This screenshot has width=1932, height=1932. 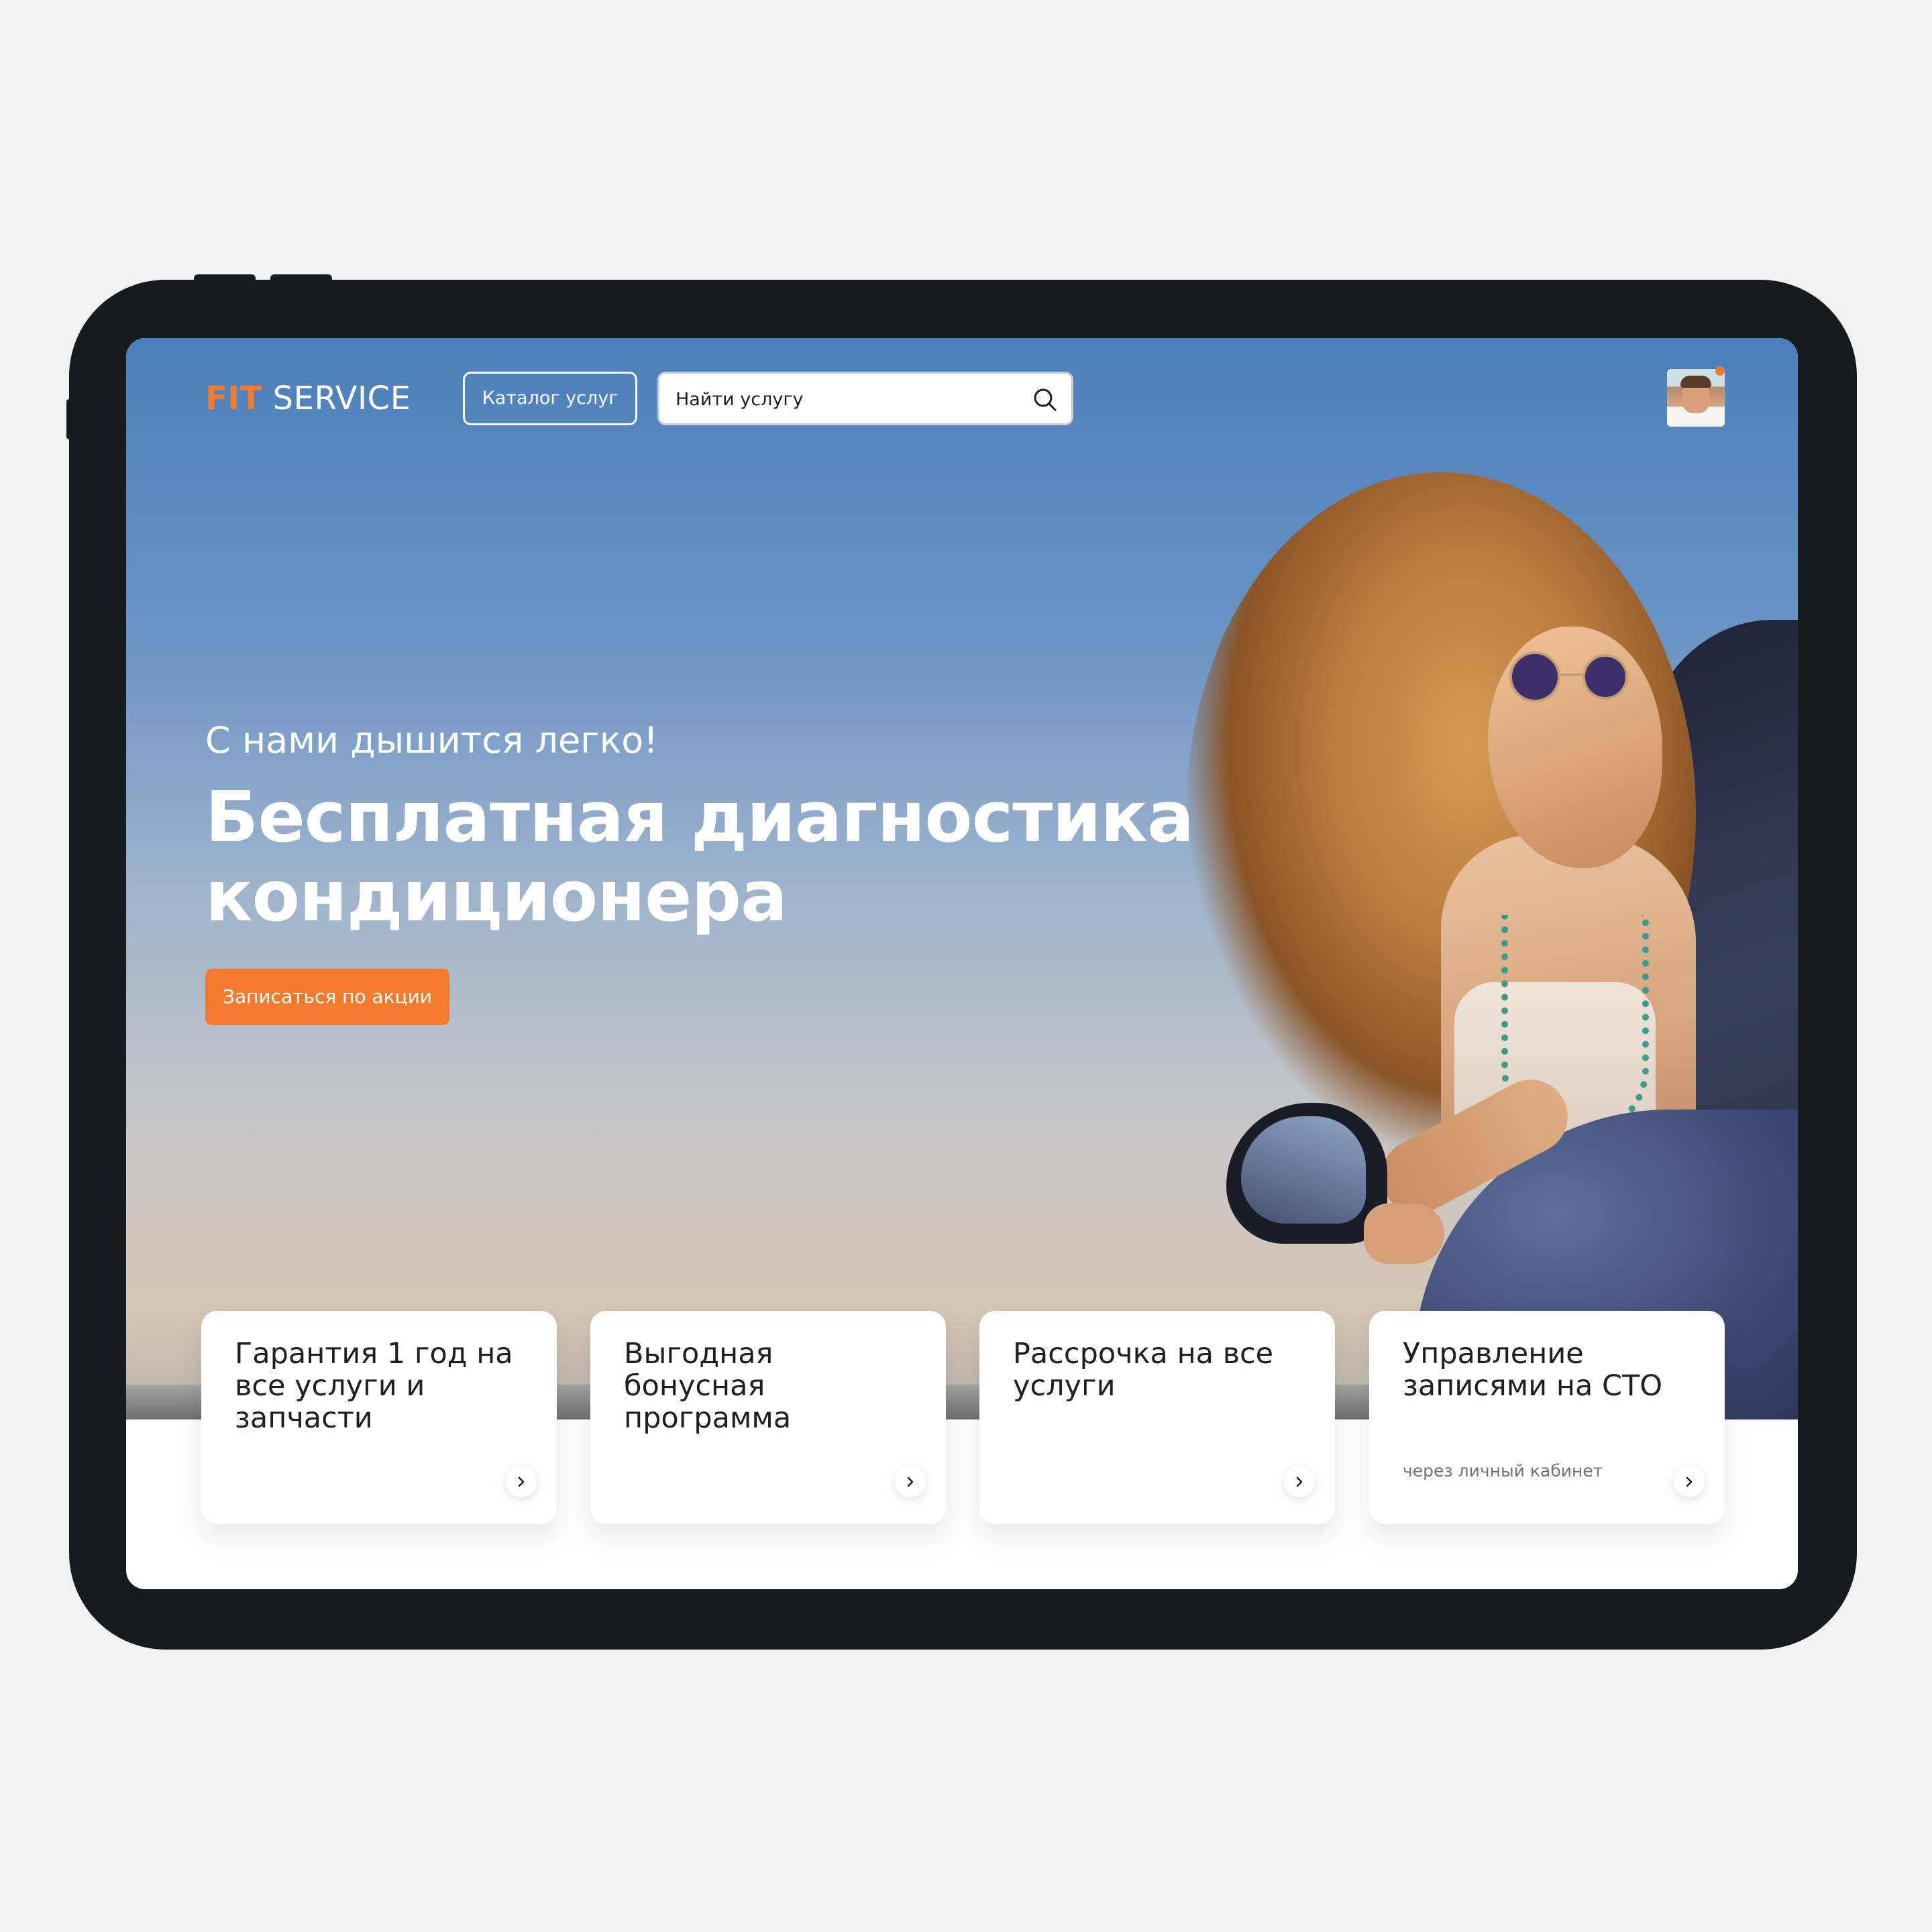 I want to click on feature-card-warranty: Гарантия 1 год на все услуги и запчасти, so click(x=379, y=1417).